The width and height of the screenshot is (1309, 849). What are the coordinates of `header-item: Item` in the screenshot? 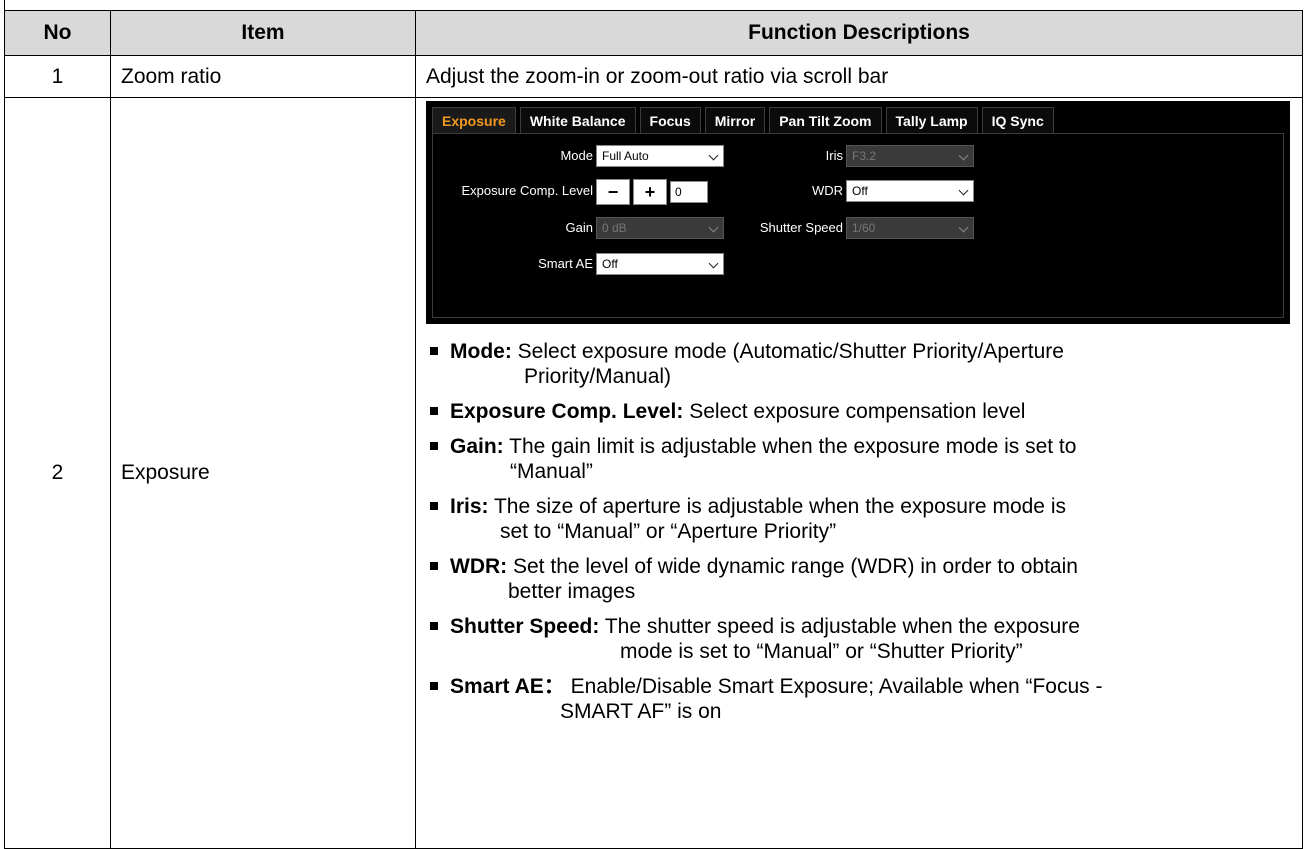 It's located at (263, 33).